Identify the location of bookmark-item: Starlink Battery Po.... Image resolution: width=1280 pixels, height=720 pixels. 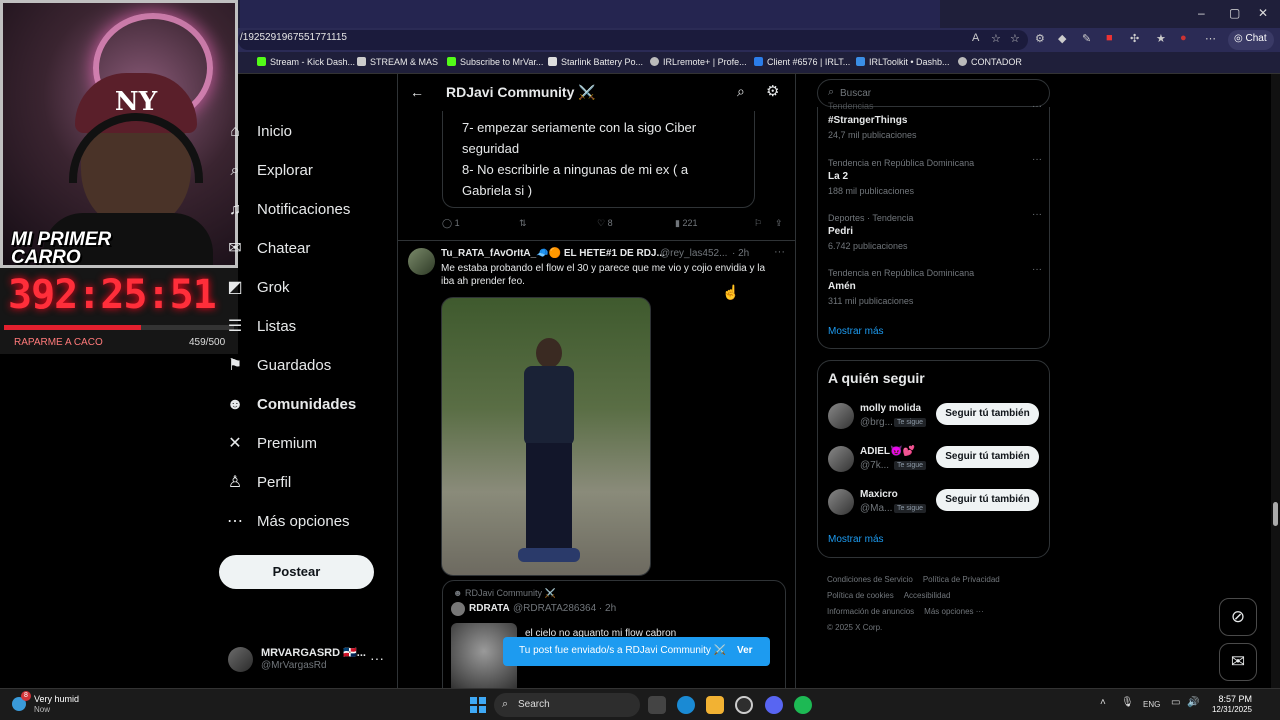
(595, 62).